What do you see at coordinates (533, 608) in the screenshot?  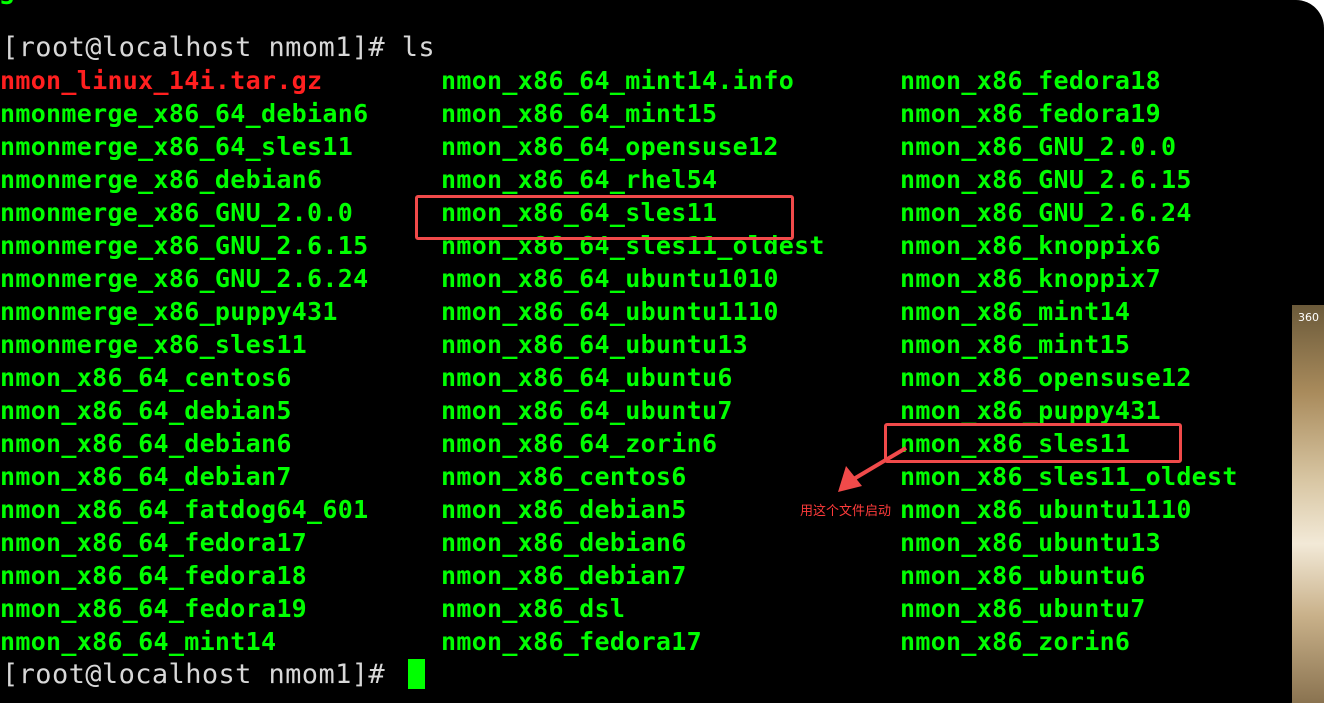 I see `file-entry: nmon_x86_dsl` at bounding box center [533, 608].